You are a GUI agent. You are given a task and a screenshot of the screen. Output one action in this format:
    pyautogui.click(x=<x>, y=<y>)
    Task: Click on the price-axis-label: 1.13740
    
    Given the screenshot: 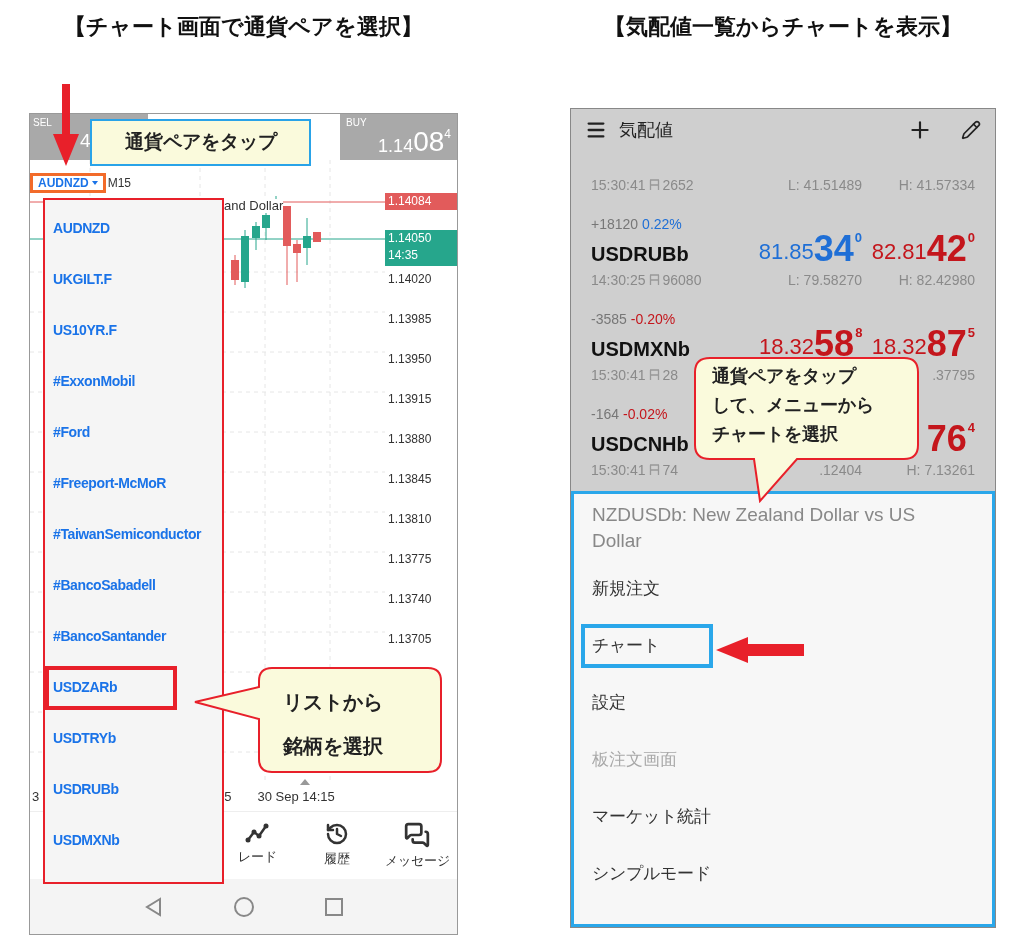 What is the action you would take?
    pyautogui.click(x=409, y=599)
    